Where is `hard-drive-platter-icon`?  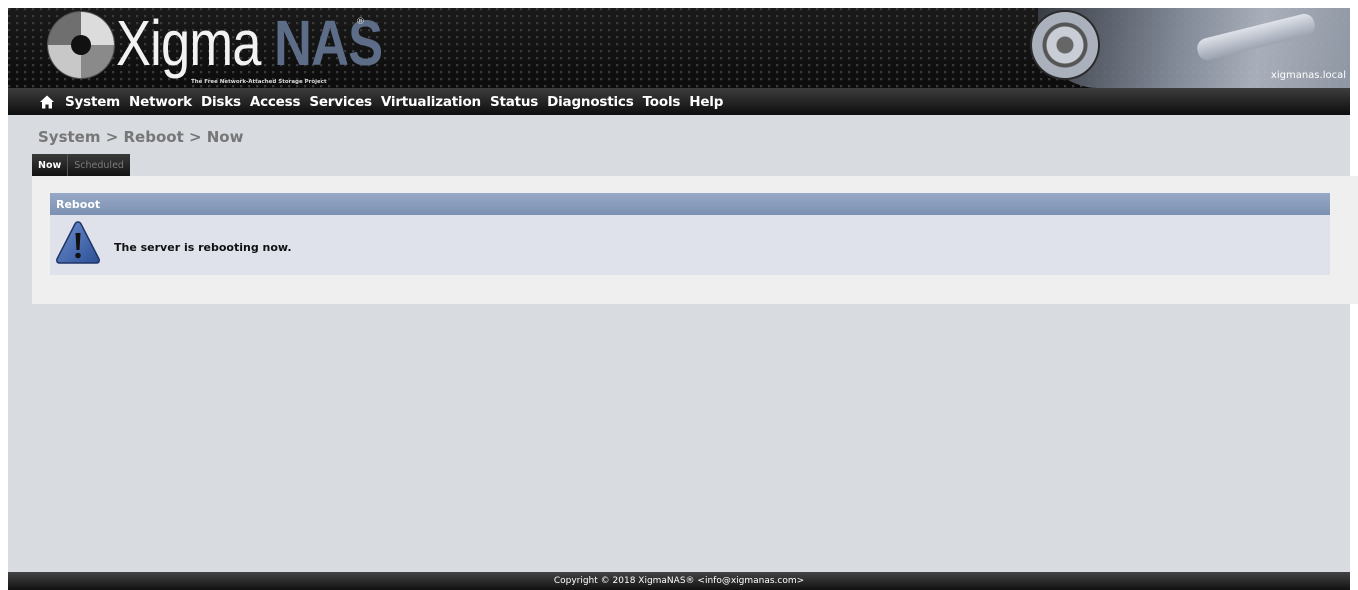
hard-drive-platter-icon is located at coordinates (1065, 45).